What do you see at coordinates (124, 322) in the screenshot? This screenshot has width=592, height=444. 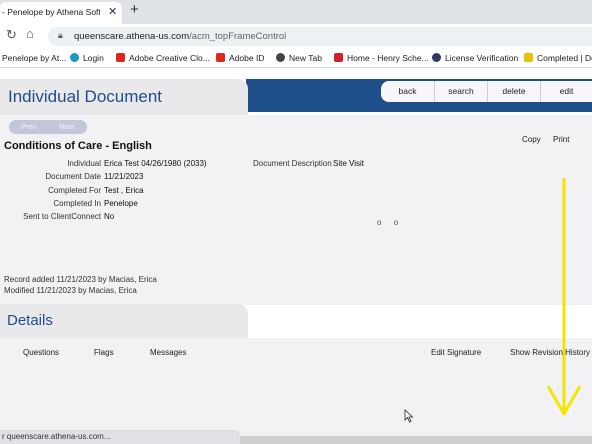 I see `details-panel: Details` at bounding box center [124, 322].